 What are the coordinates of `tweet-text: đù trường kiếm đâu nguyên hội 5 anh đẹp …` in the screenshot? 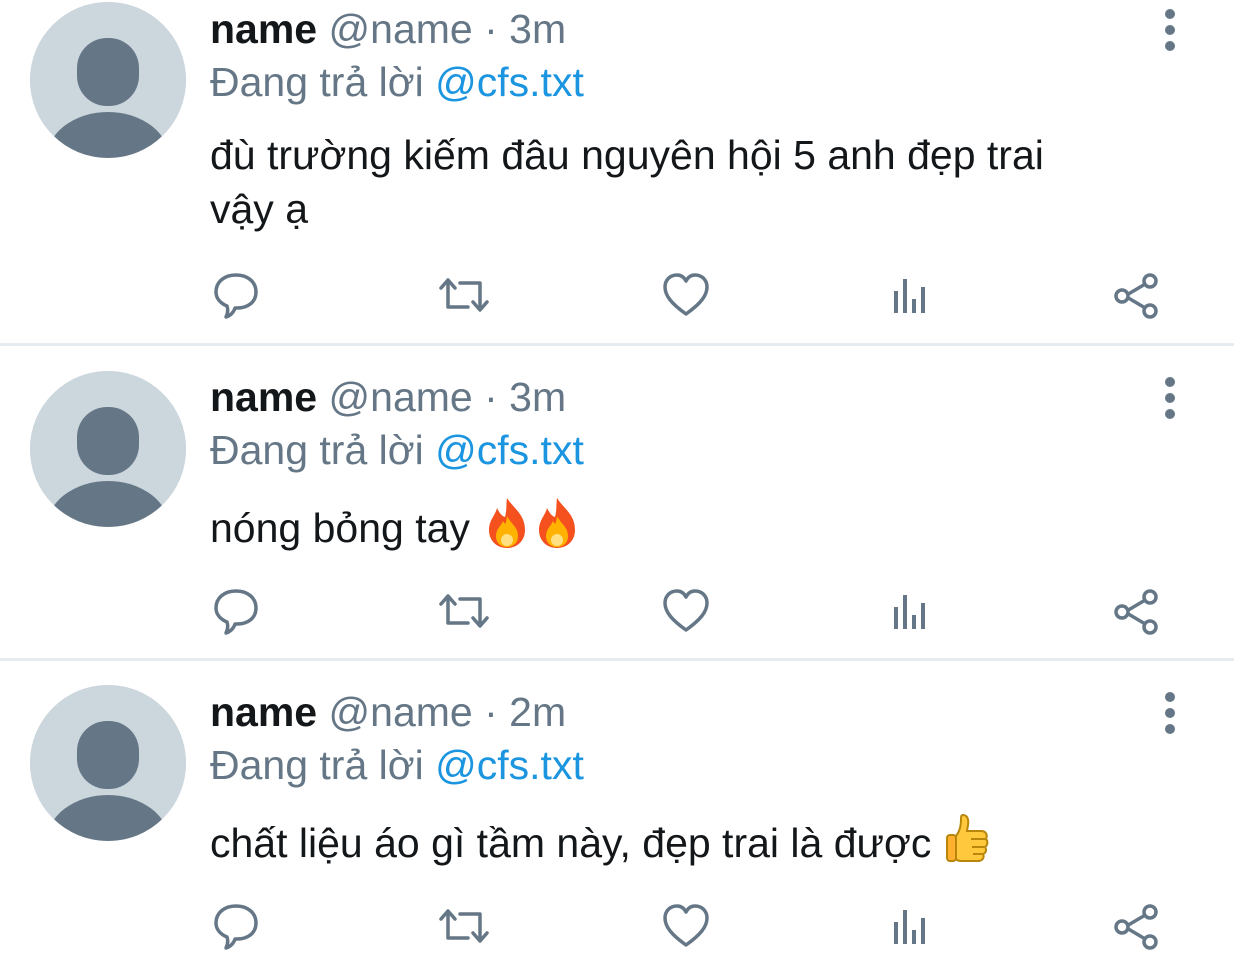 It's located at (690, 182).